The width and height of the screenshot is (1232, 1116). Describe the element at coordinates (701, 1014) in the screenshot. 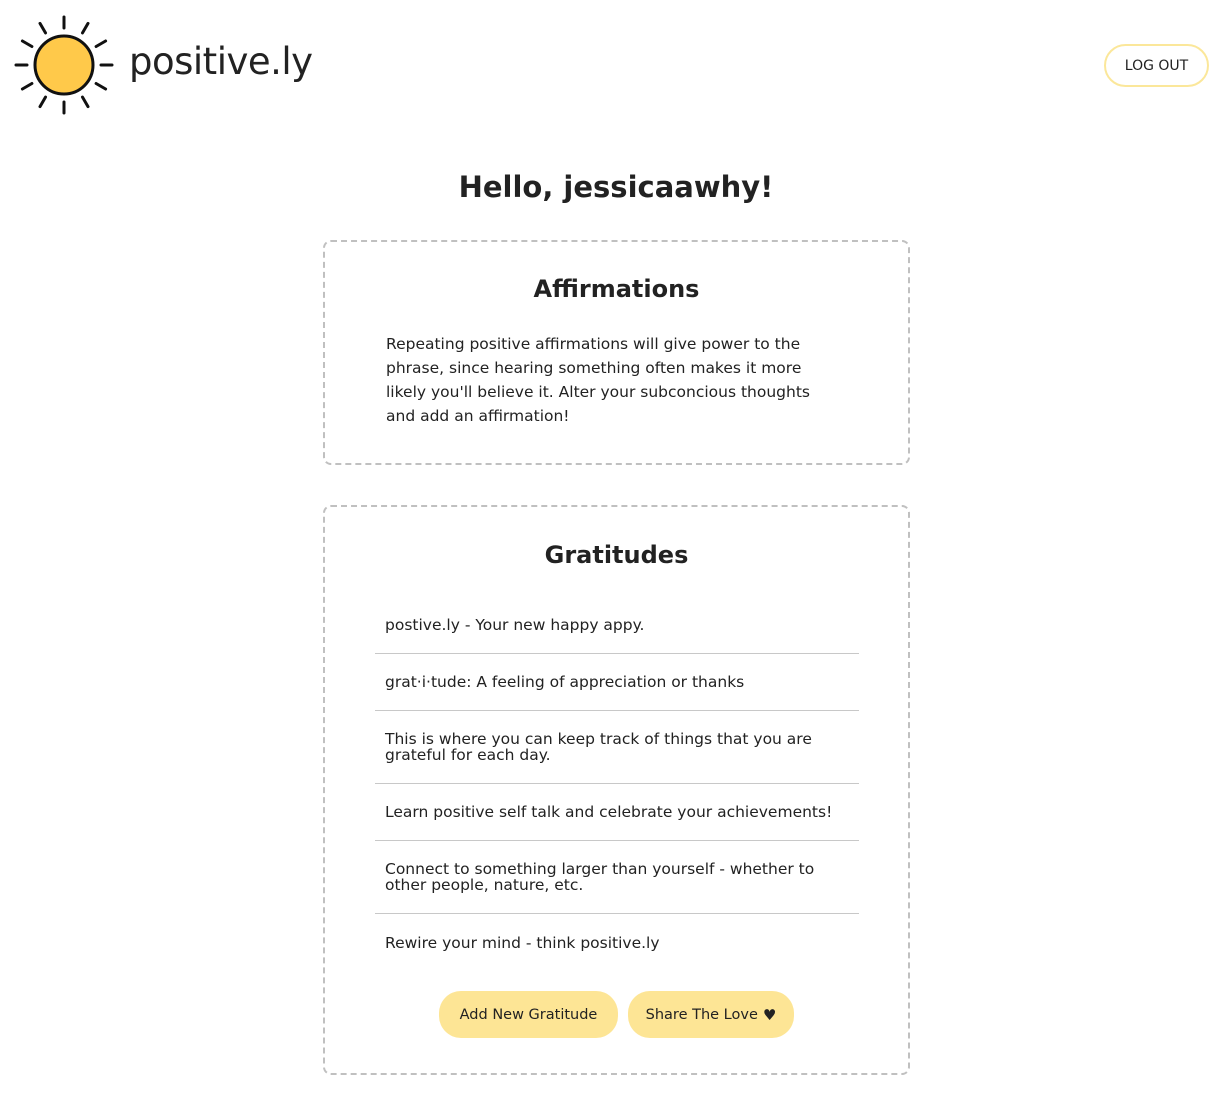

I see `share-love-label: Share The Love` at that location.